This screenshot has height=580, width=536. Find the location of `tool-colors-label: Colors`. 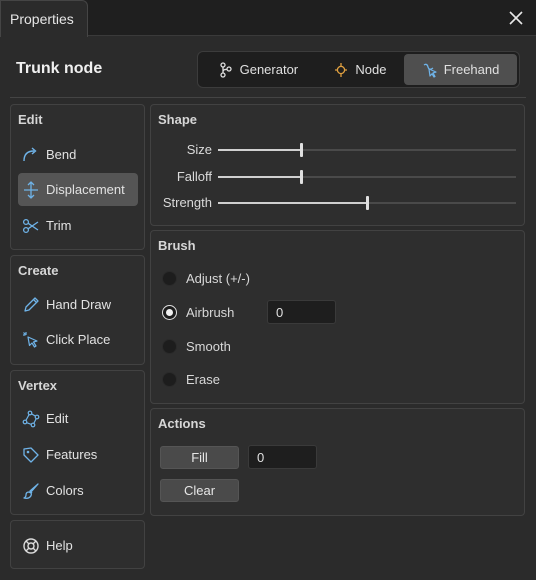

tool-colors-label: Colors is located at coordinates (65, 490).